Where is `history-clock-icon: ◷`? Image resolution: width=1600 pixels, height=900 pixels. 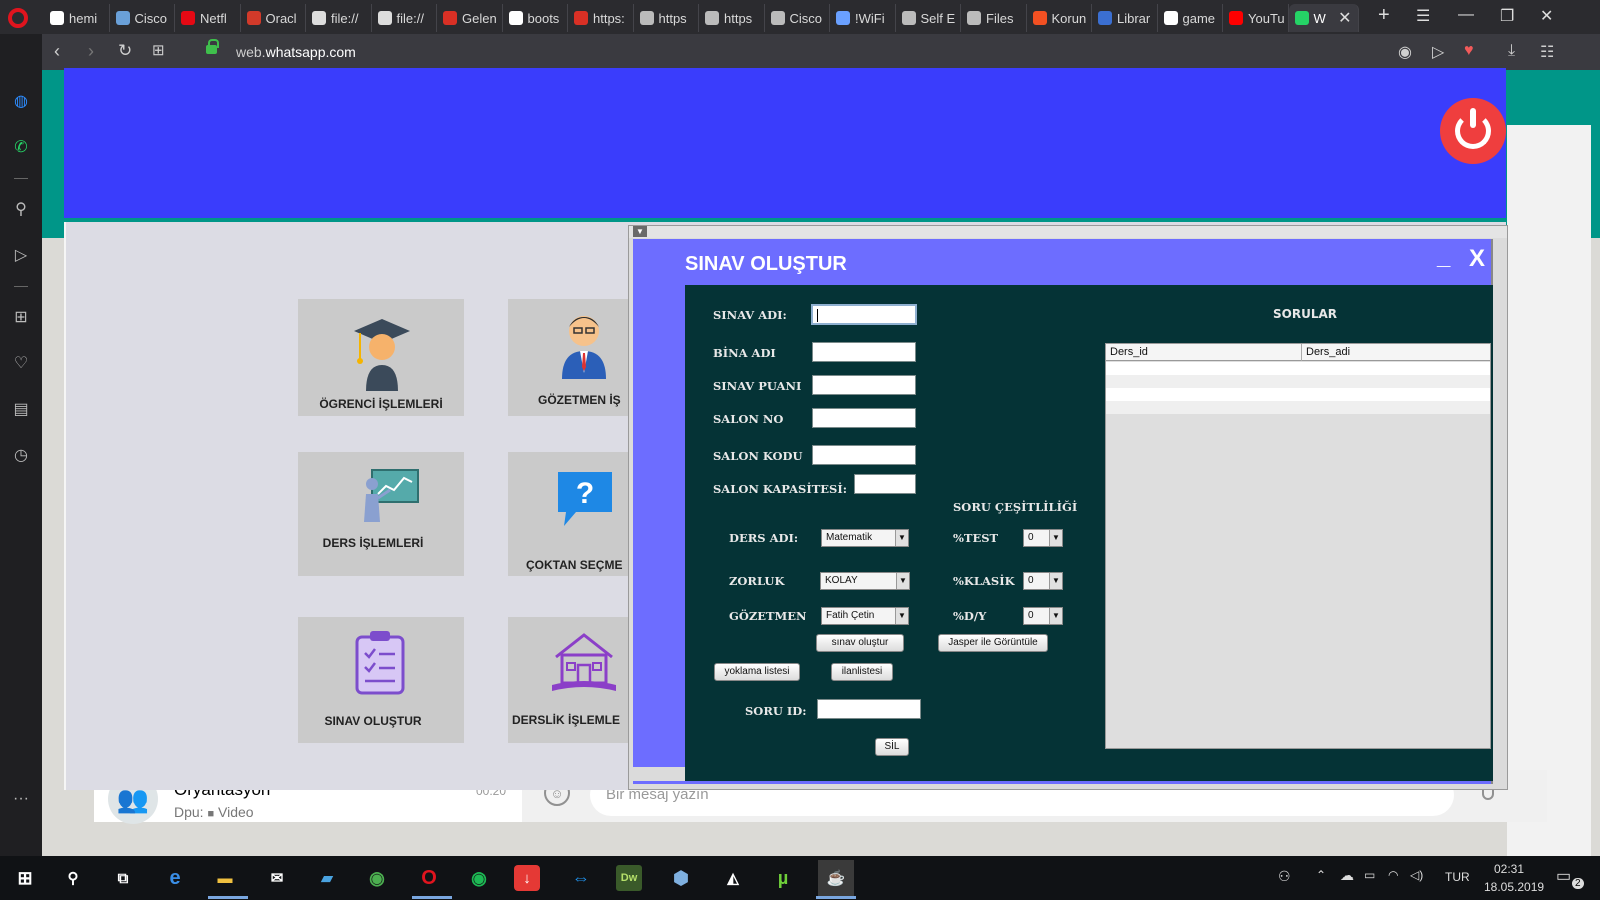
history-clock-icon: ◷ is located at coordinates (21, 455).